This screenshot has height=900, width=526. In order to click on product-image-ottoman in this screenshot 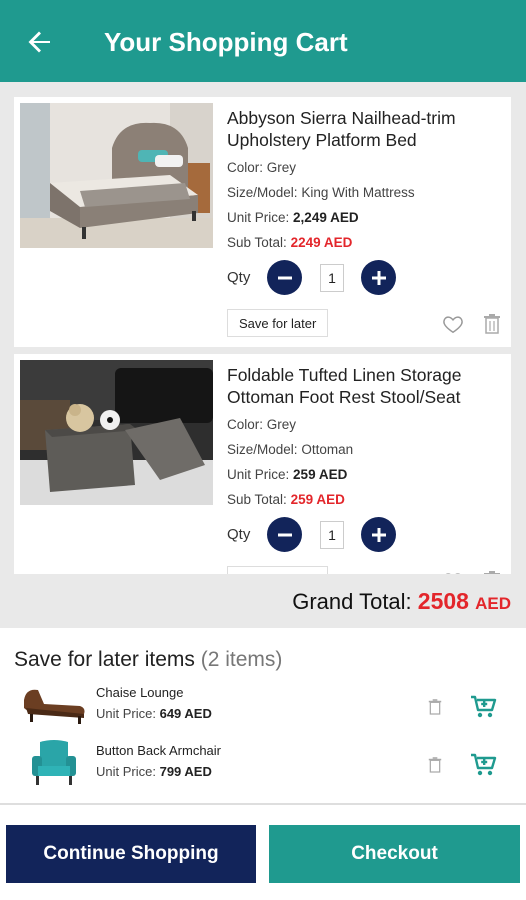, I will do `click(116, 432)`.